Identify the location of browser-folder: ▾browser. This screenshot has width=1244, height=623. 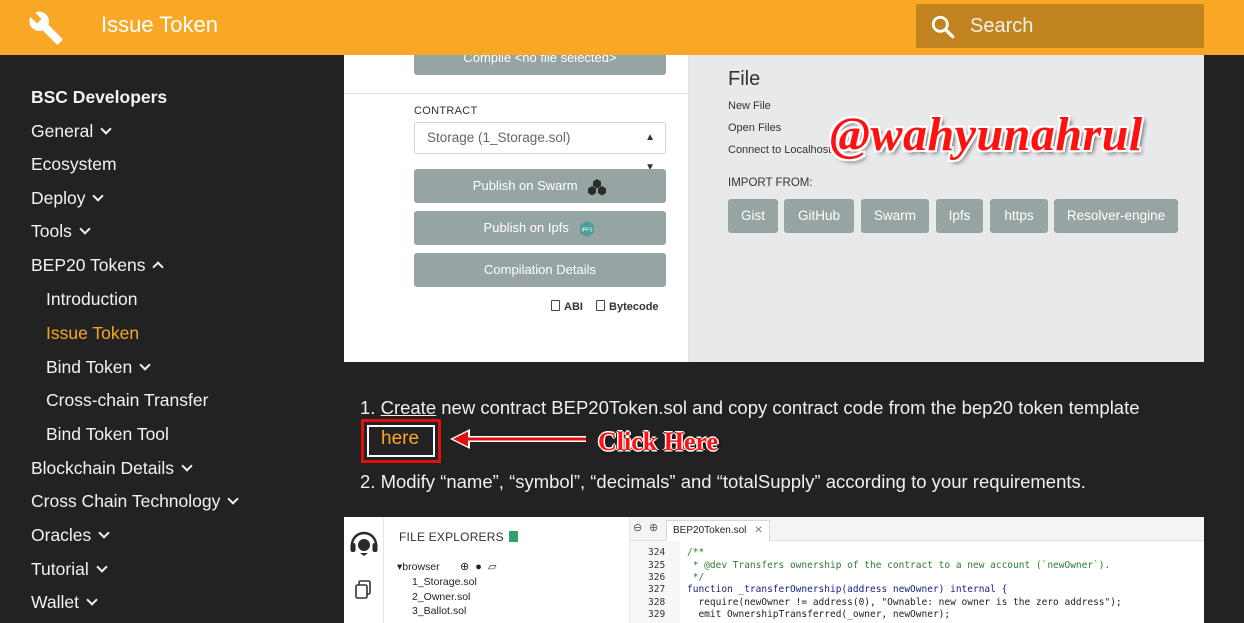
(418, 567).